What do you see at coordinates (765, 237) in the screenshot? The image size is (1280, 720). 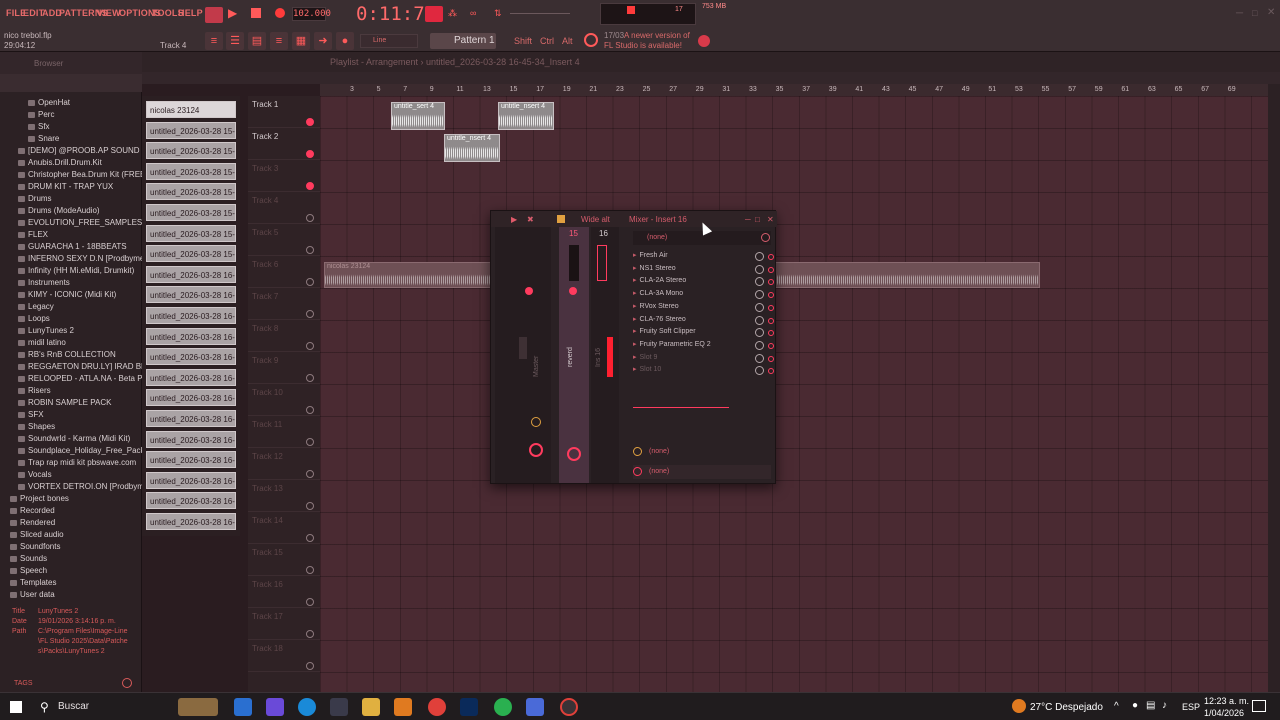 I see `preset-menu-icon` at bounding box center [765, 237].